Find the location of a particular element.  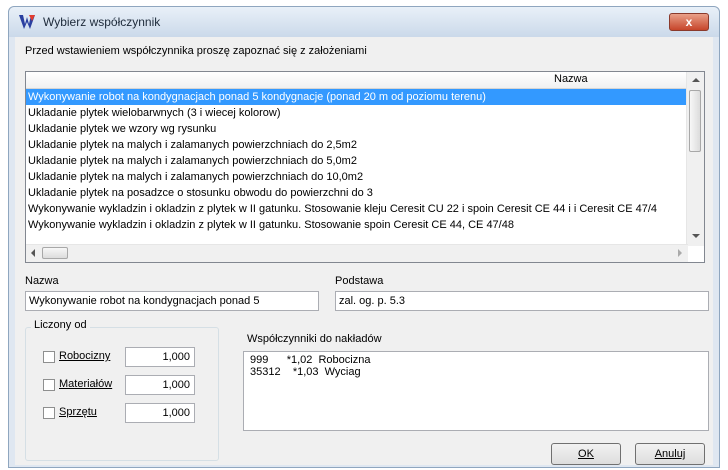

robocizny-label: Robocizny is located at coordinates (84, 356).